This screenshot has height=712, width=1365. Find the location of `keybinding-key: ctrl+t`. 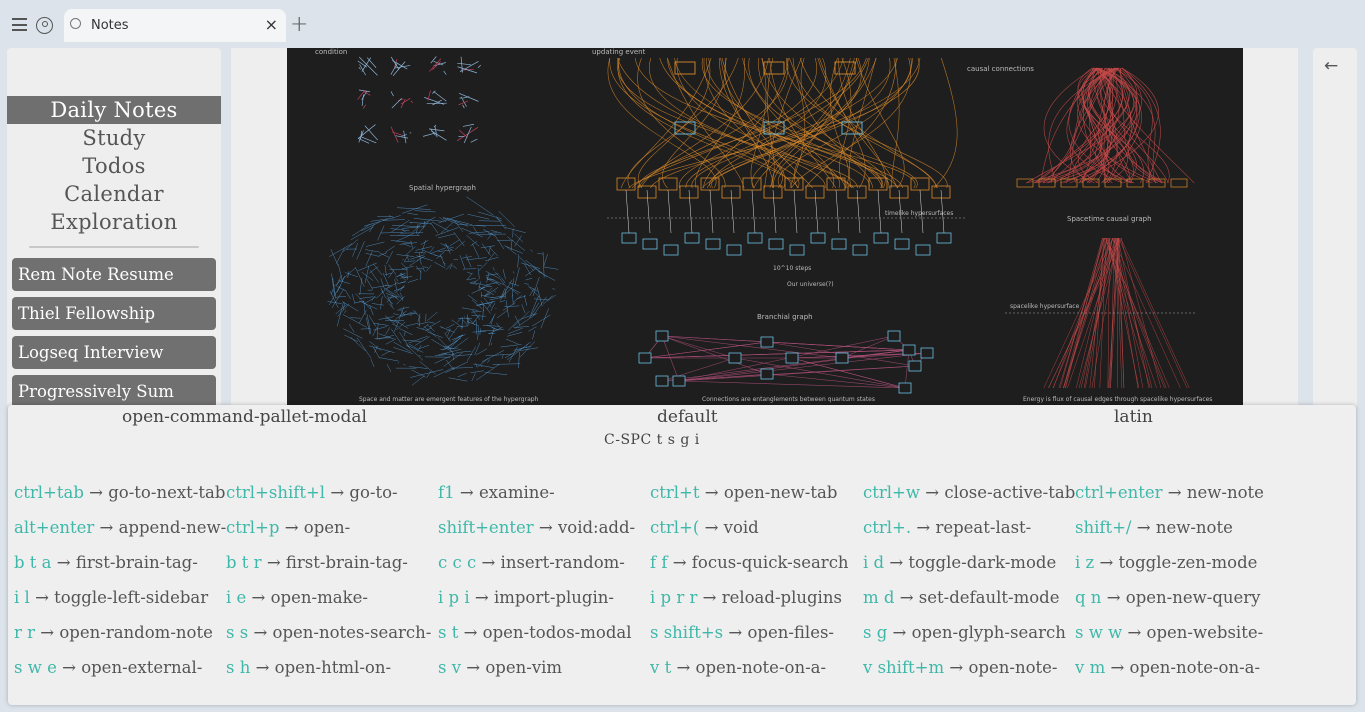

keybinding-key: ctrl+t is located at coordinates (675, 492).